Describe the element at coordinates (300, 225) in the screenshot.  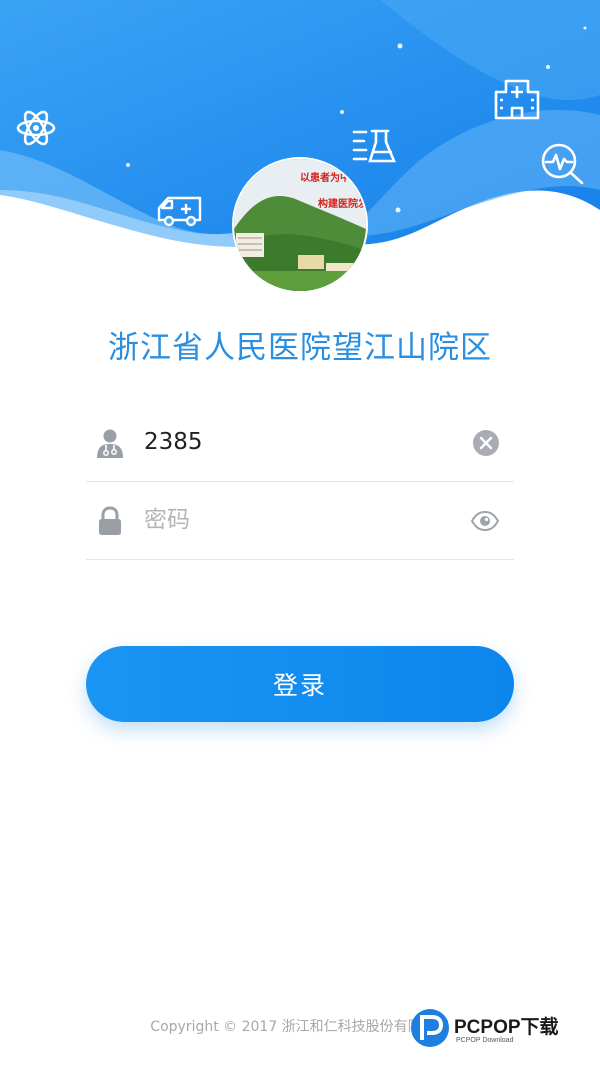
I see `hospital-avatar: 以患者为中心 构建医院发展` at that location.